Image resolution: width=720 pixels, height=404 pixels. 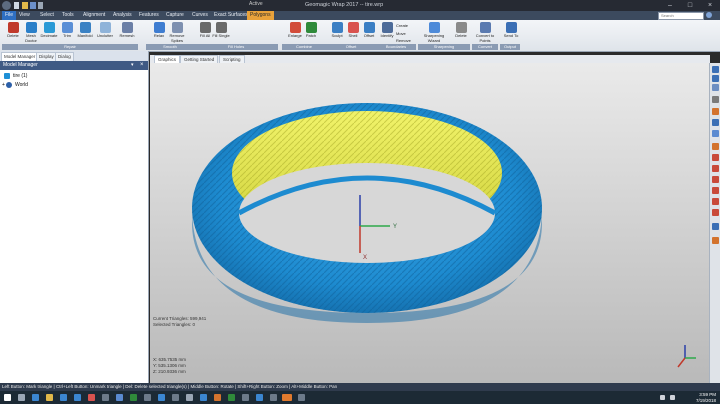 I want to click on menu-tab-capture: Capture, so click(x=175, y=15).